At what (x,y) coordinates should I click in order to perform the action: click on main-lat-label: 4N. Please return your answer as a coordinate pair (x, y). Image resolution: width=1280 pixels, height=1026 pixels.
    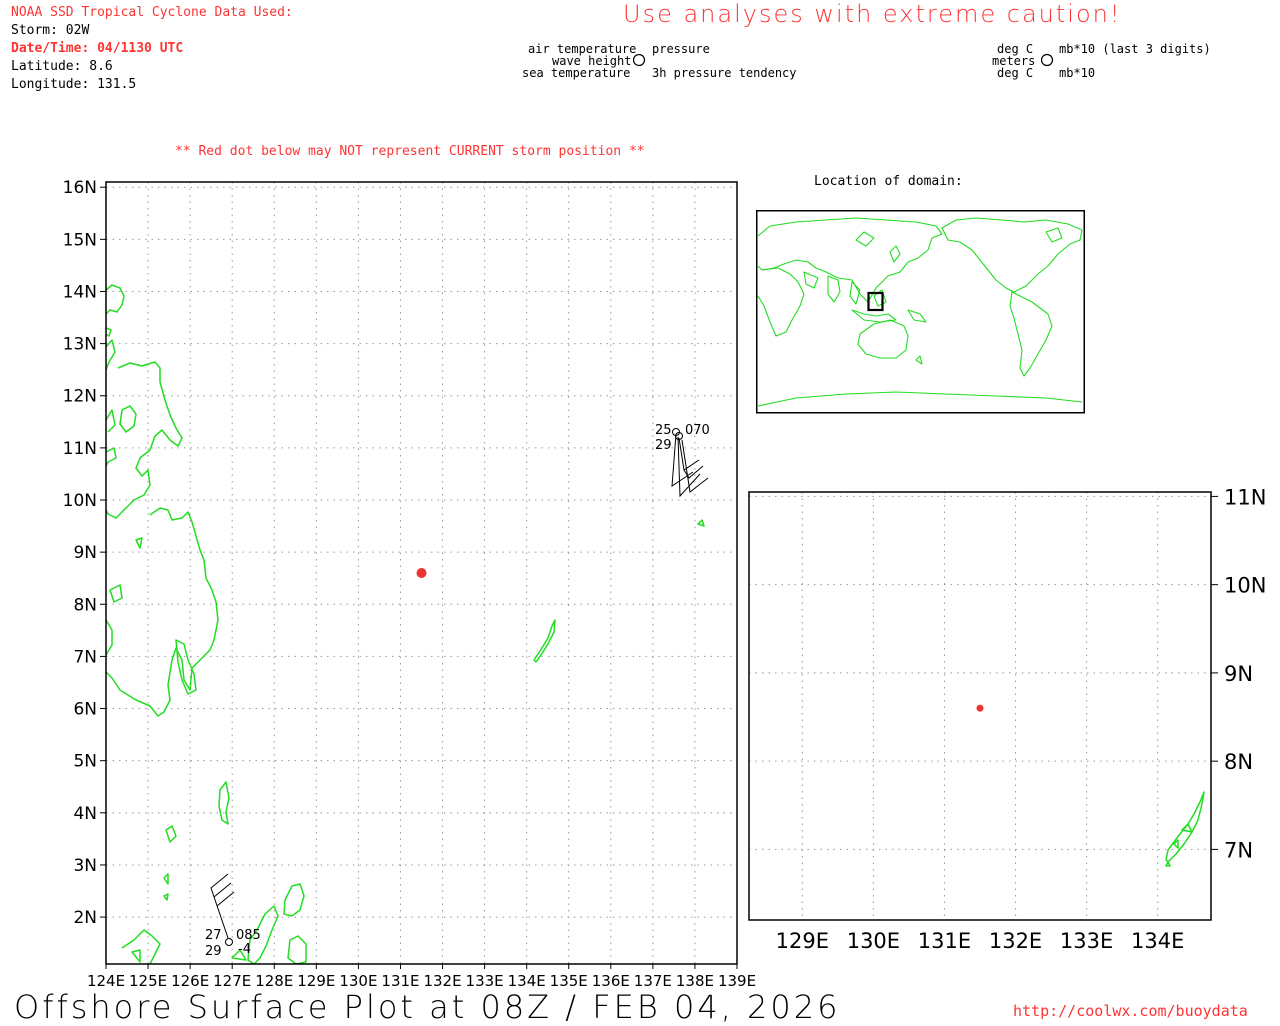
    Looking at the image, I should click on (85, 814).